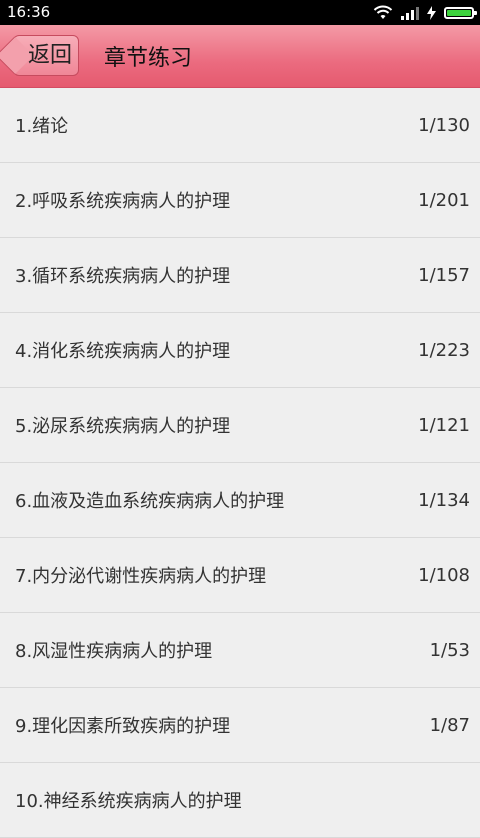 The image size is (480, 838). I want to click on chapter-title: 3.循环系统疾病病人的护理, so click(123, 276).